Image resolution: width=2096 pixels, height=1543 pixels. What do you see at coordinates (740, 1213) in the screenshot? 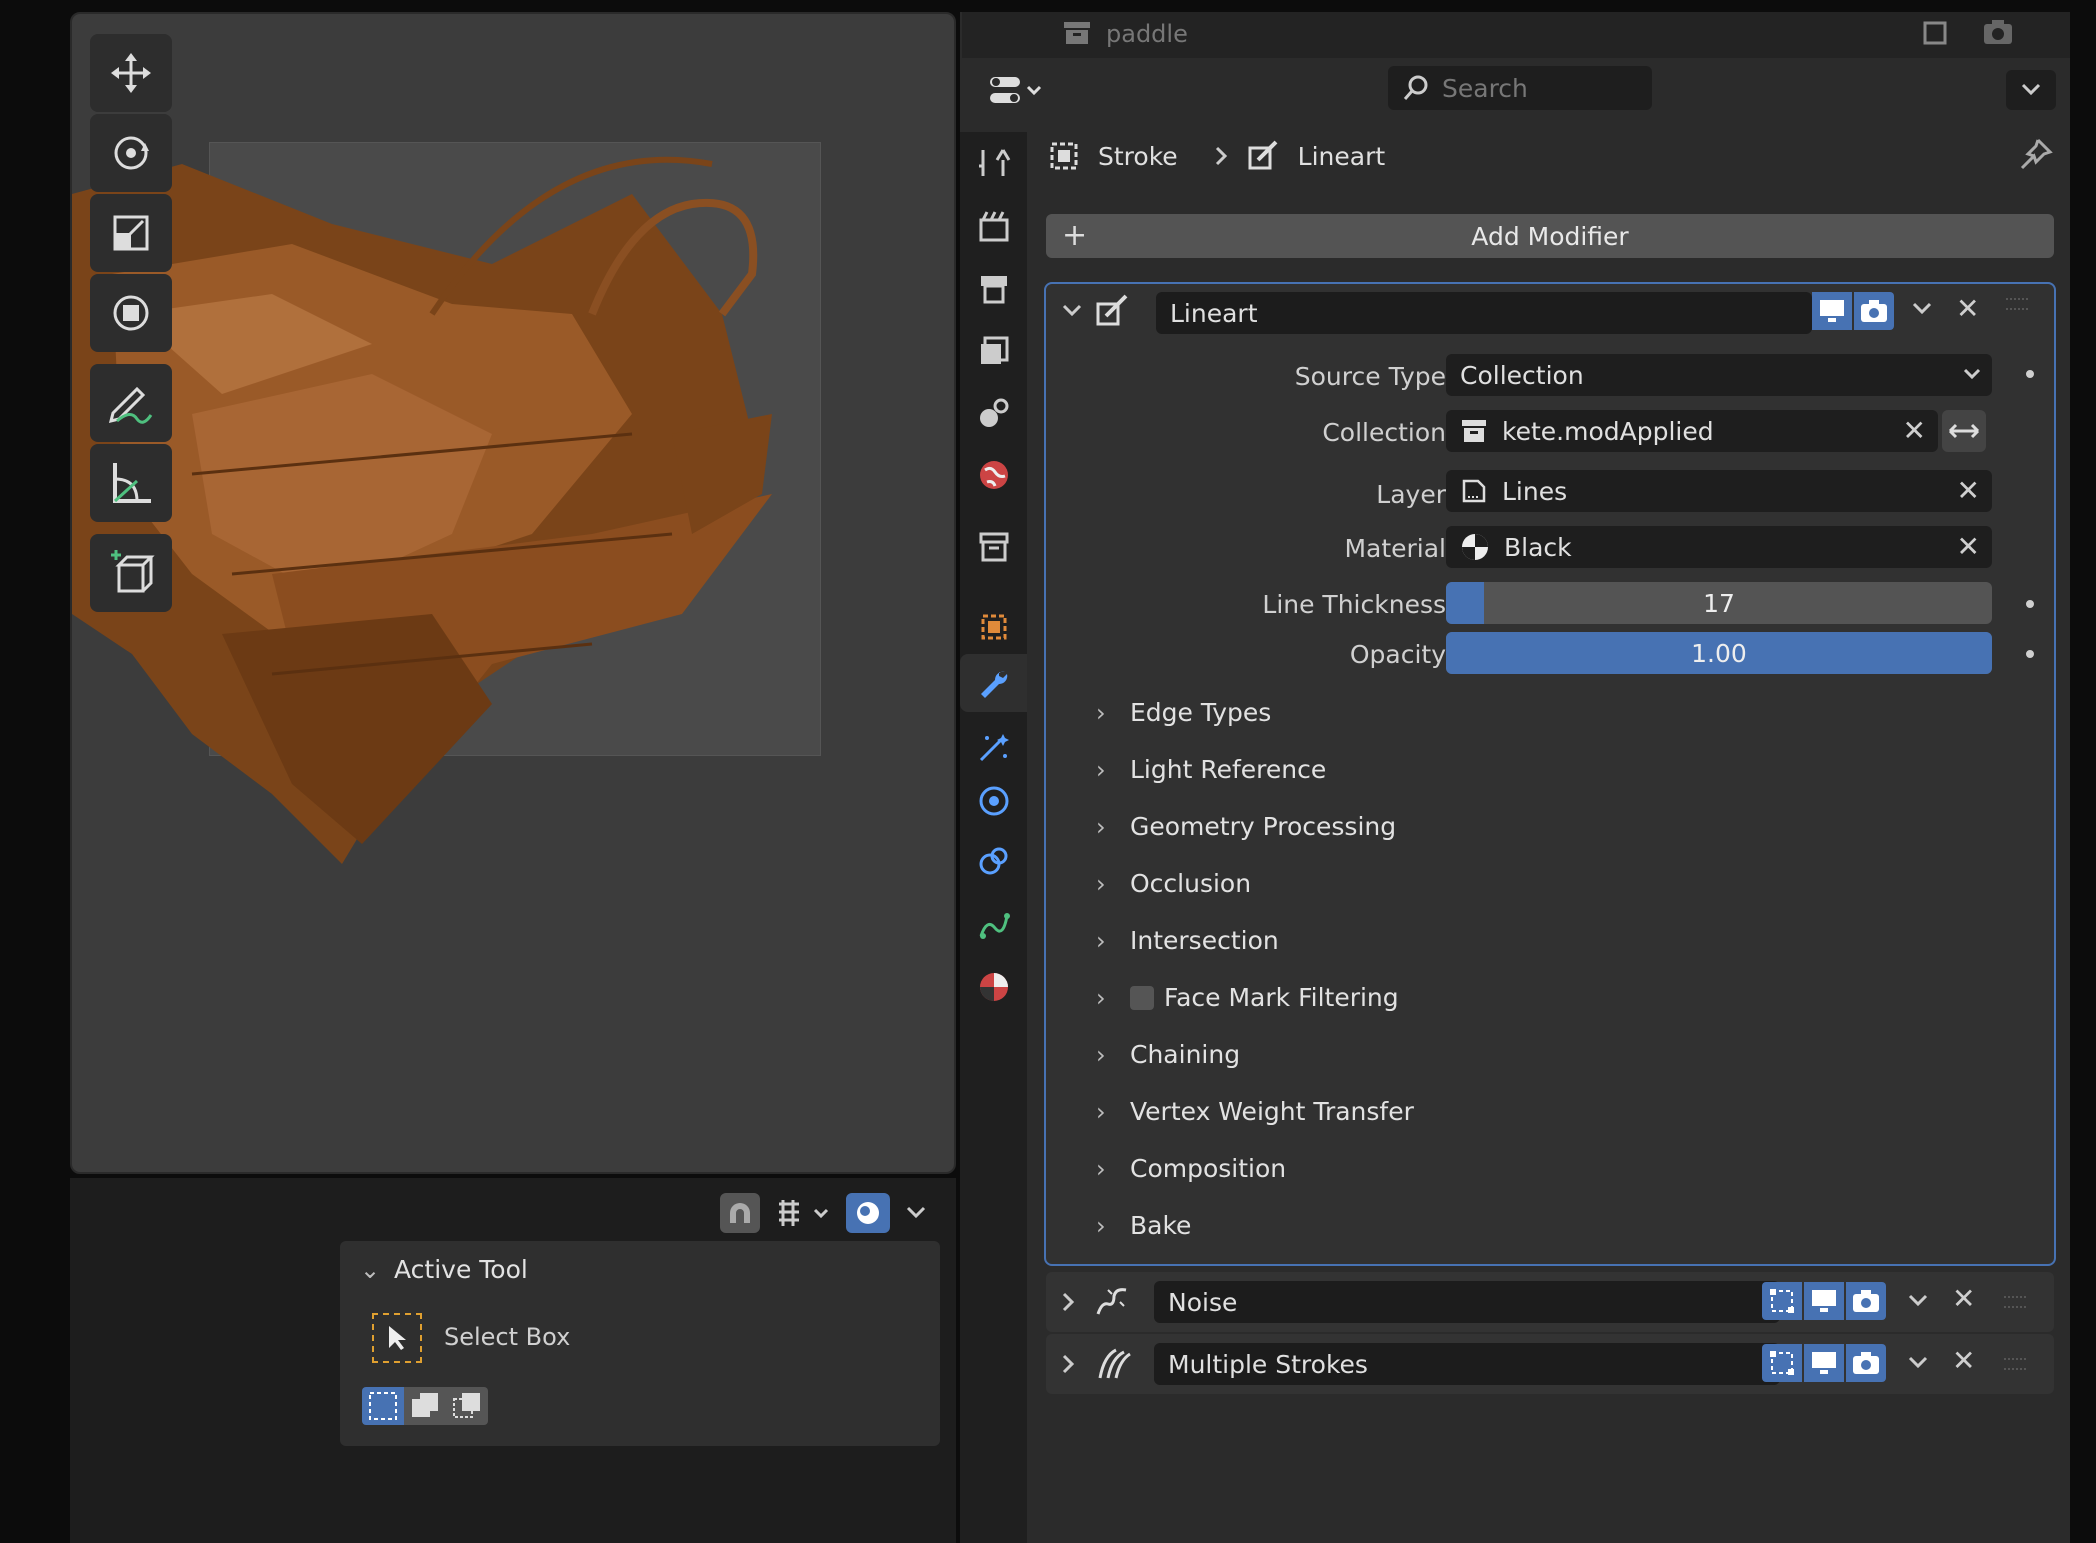
I see `snap-icon` at bounding box center [740, 1213].